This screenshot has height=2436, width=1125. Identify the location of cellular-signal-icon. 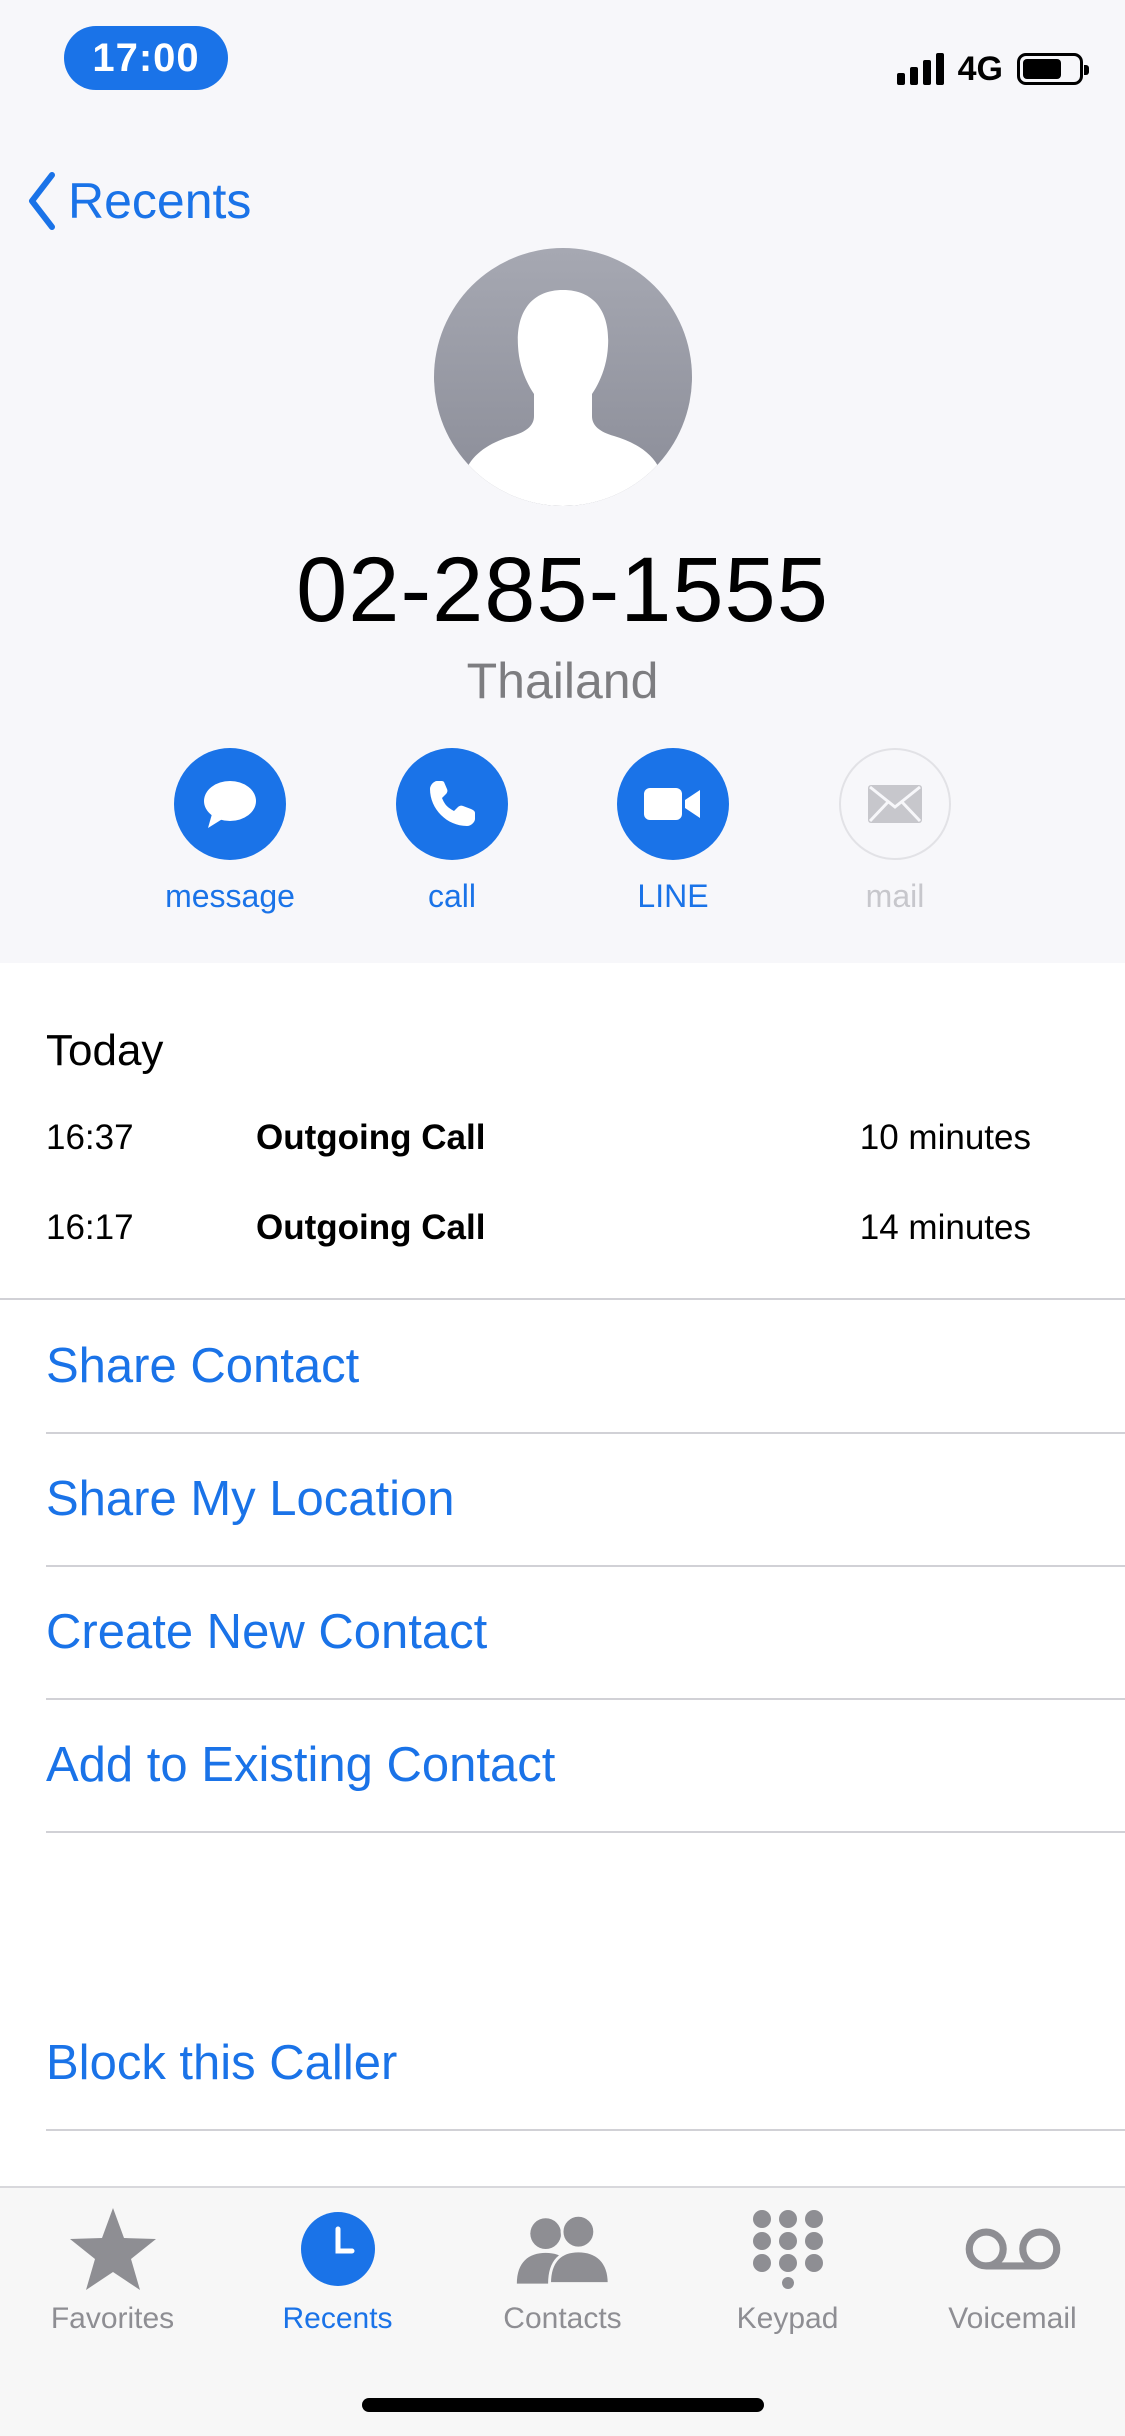
(920, 69).